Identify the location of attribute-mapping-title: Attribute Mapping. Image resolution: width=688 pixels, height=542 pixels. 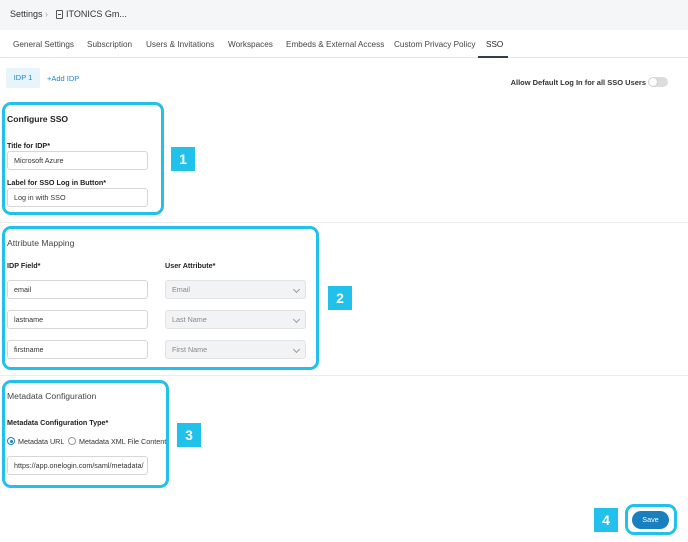
(41, 243).